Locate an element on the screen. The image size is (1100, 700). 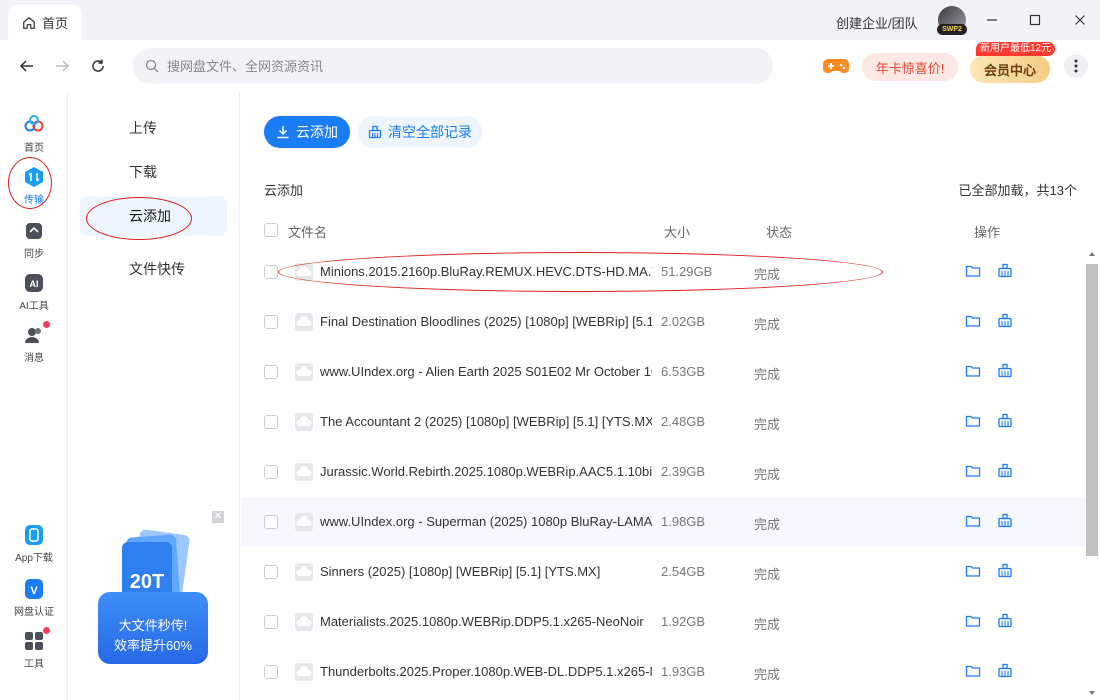
vip-promo-tag: 新用户最低12元 is located at coordinates (1016, 49).